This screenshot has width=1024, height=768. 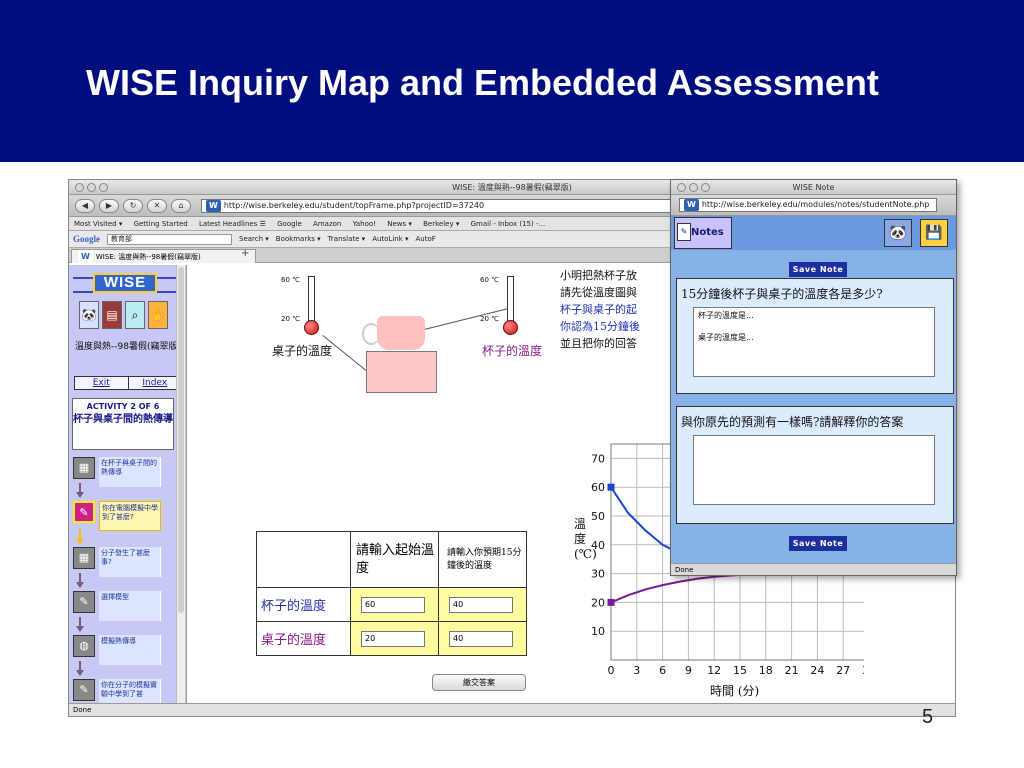 I want to click on step-label: 你在電腦模擬中學到了甚麼?, so click(x=130, y=516).